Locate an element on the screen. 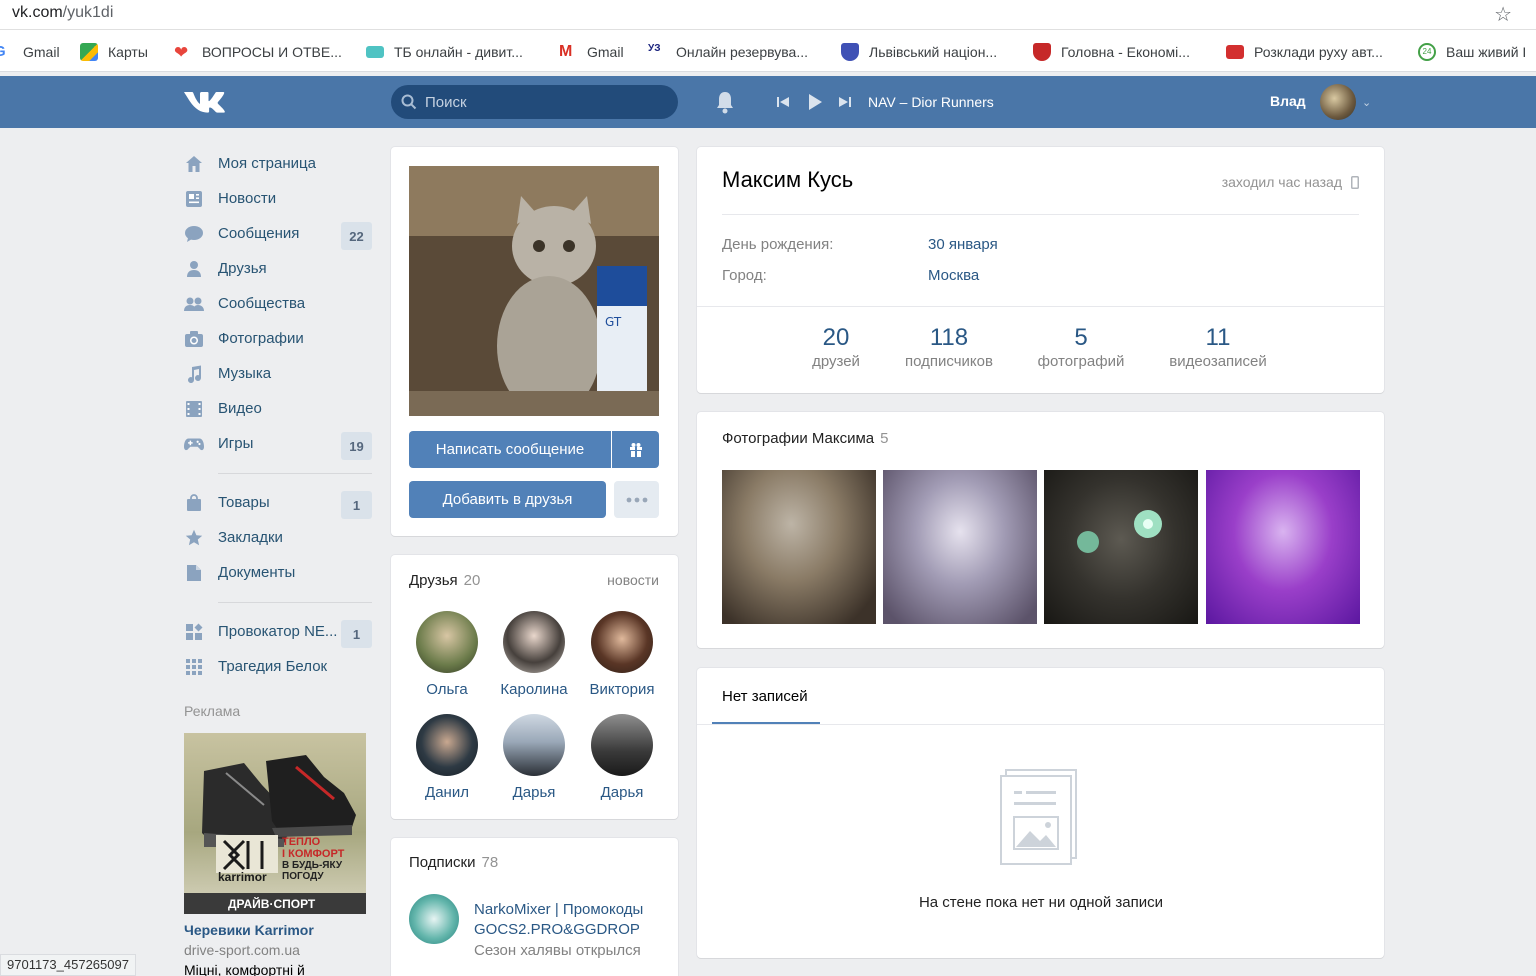 This screenshot has height=976, width=1536. current-user-avatar is located at coordinates (1338, 102).